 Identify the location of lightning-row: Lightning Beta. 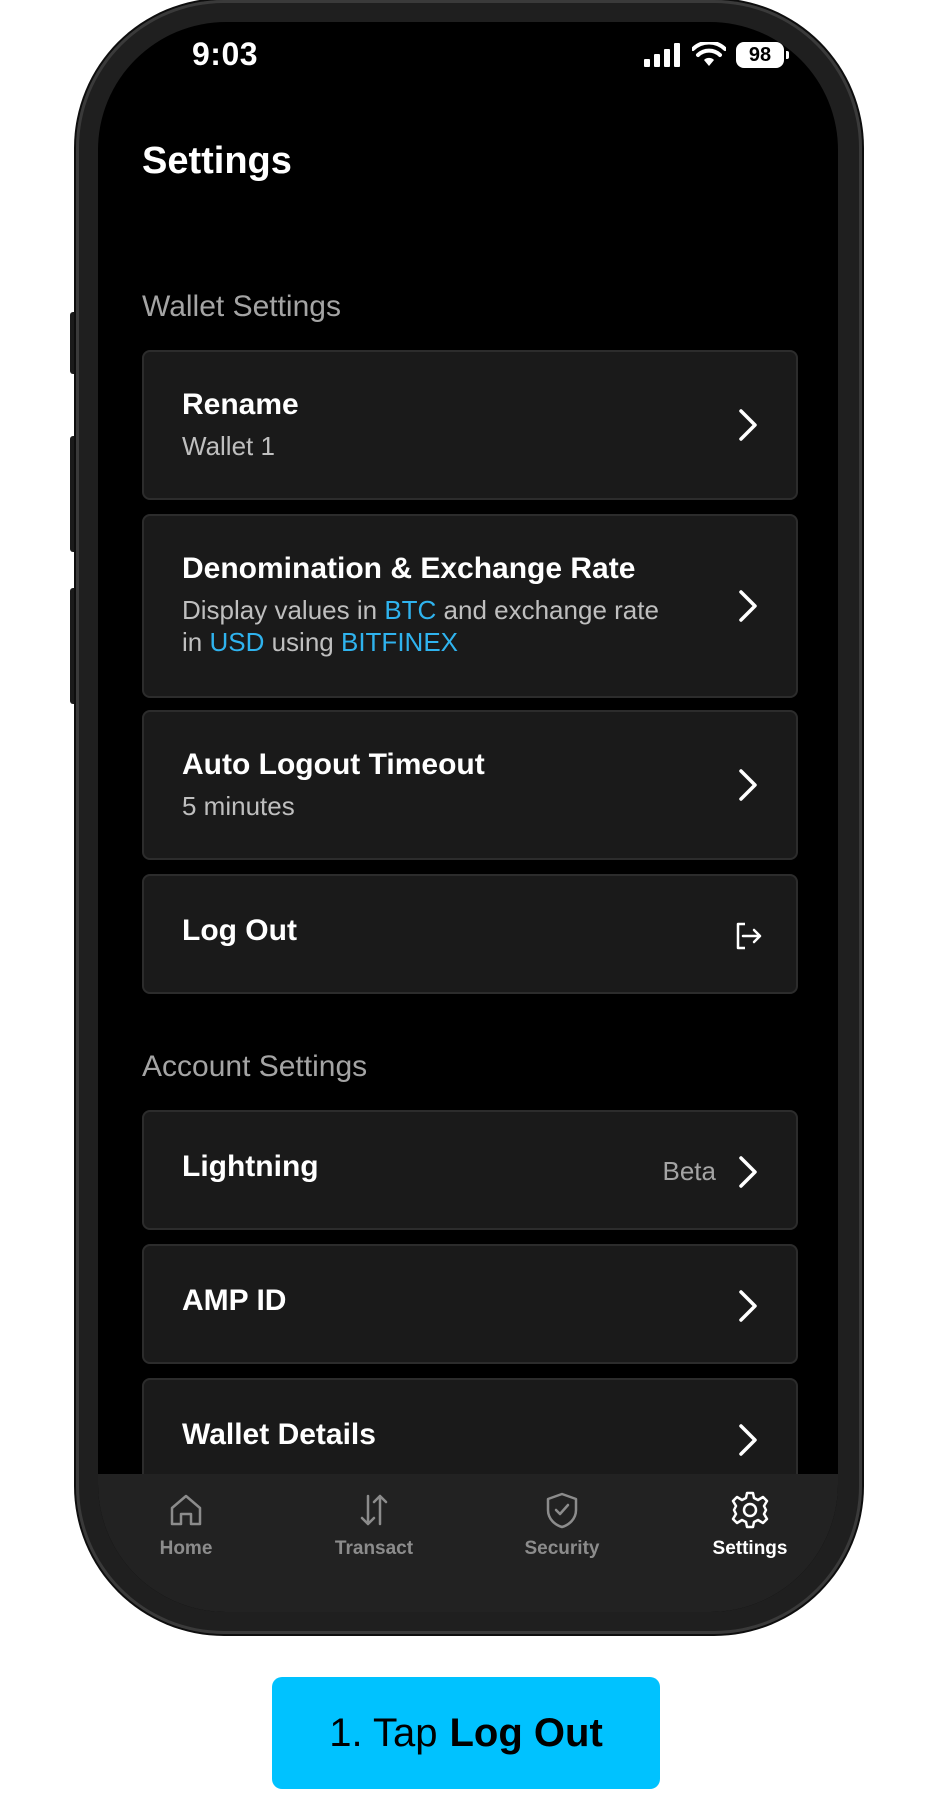
(470, 1170).